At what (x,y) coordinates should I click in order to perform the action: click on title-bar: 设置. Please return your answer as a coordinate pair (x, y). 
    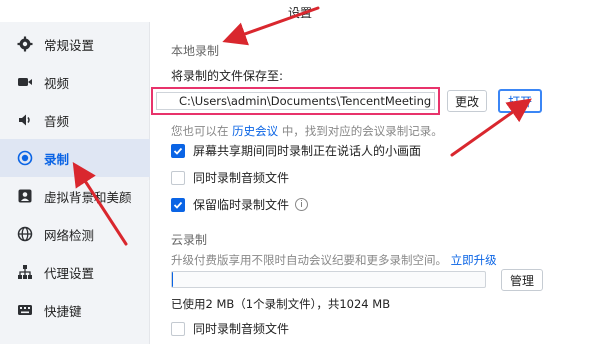
    Looking at the image, I should click on (300, 11).